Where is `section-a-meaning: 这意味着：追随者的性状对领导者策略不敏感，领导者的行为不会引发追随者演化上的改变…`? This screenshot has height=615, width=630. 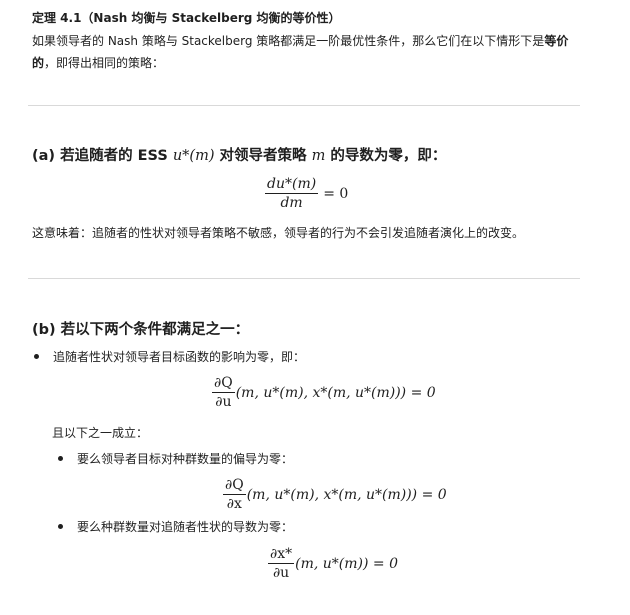 section-a-meaning: 这意味着：追随者的性状对领导者策略不敏感，领导者的行为不会引发追随者演化上的改变… is located at coordinates (278, 233).